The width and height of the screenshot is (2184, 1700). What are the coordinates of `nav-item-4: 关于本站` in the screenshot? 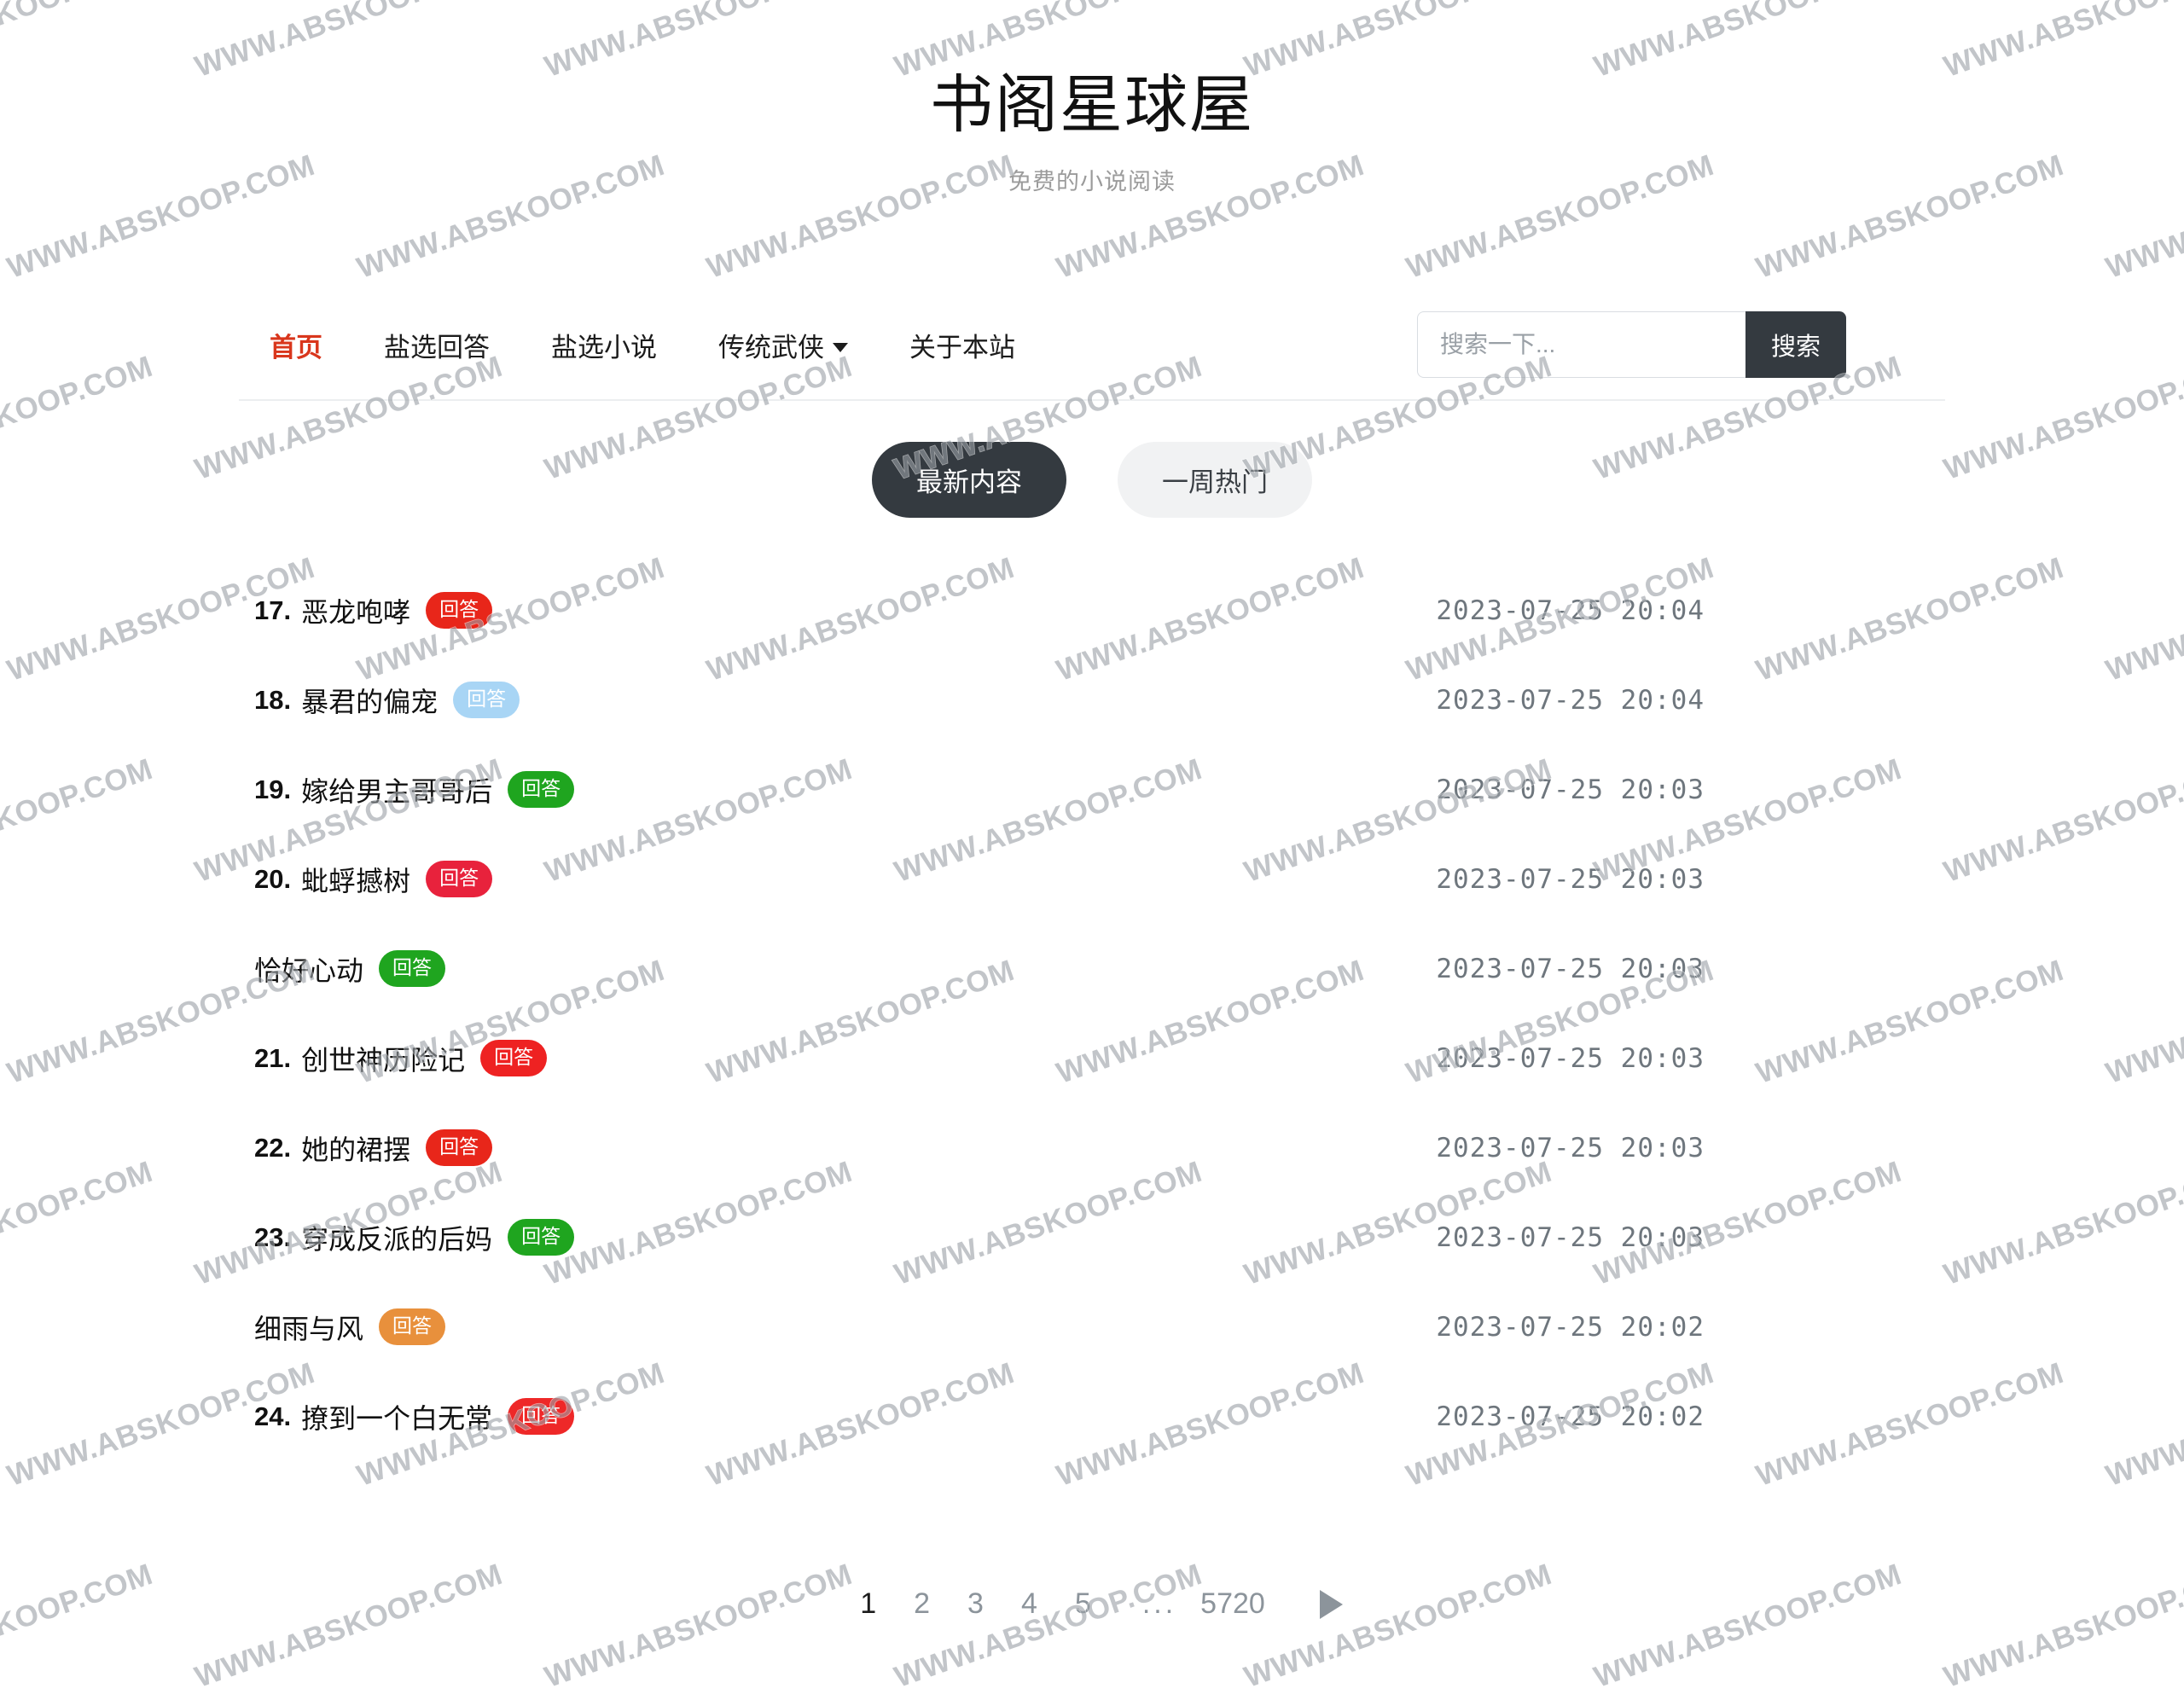 It's located at (962, 345).